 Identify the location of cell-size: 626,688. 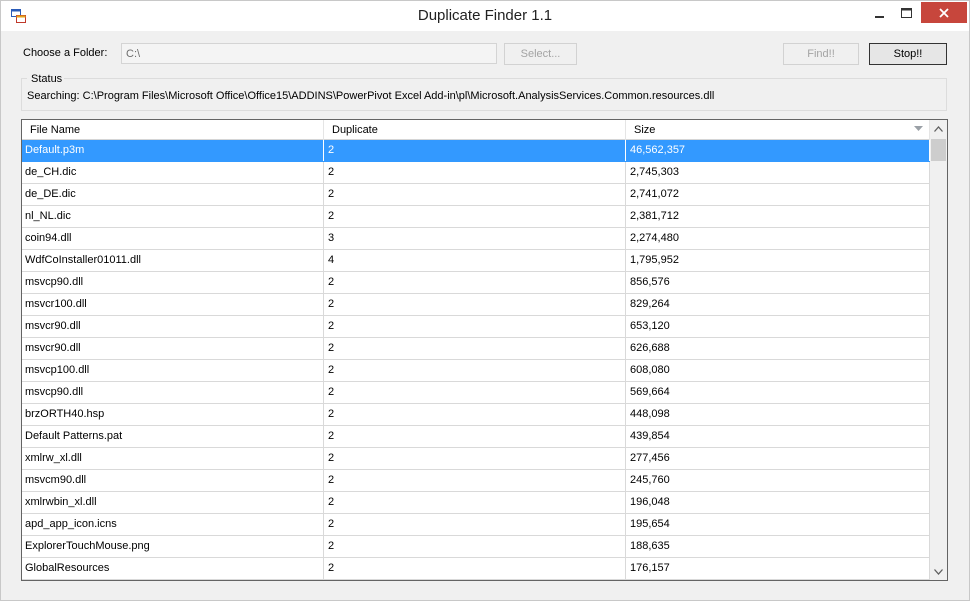
(778, 348).